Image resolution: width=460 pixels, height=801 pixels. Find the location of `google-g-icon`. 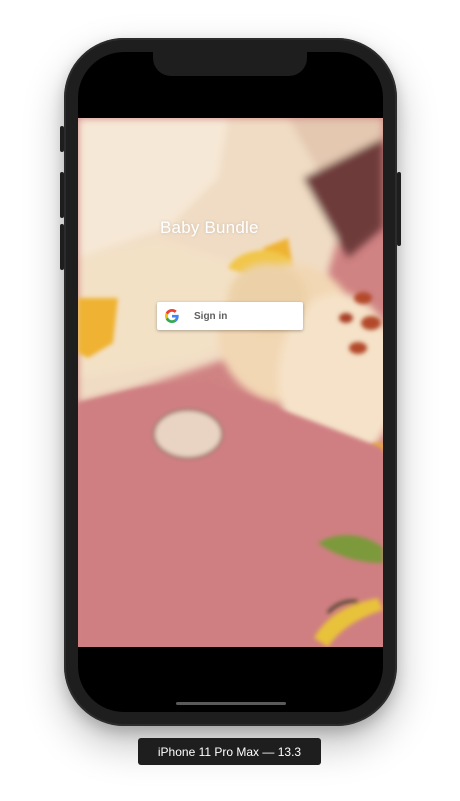

google-g-icon is located at coordinates (172, 316).